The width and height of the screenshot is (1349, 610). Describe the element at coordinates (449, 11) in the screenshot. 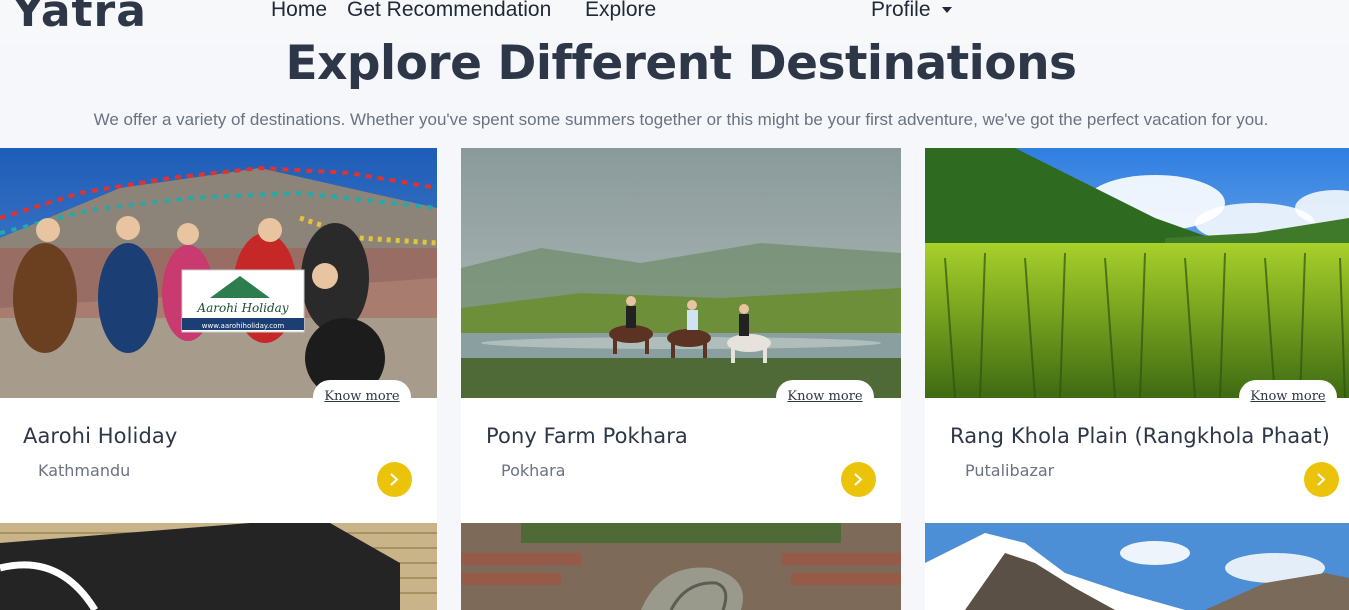

I see `nav-recommendation-link: Get Recommendation` at that location.